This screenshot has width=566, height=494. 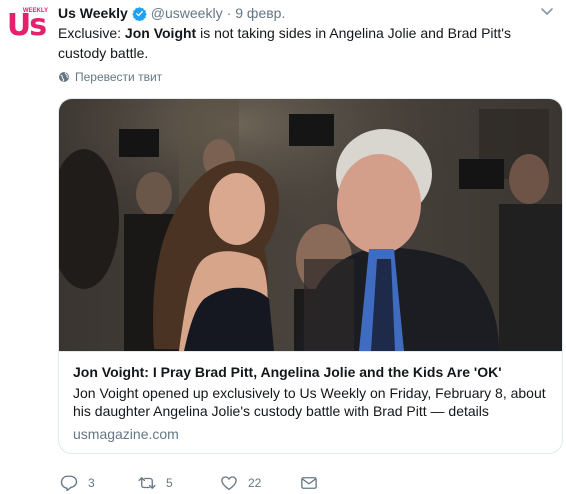 I want to click on globe-icon, so click(x=64, y=77).